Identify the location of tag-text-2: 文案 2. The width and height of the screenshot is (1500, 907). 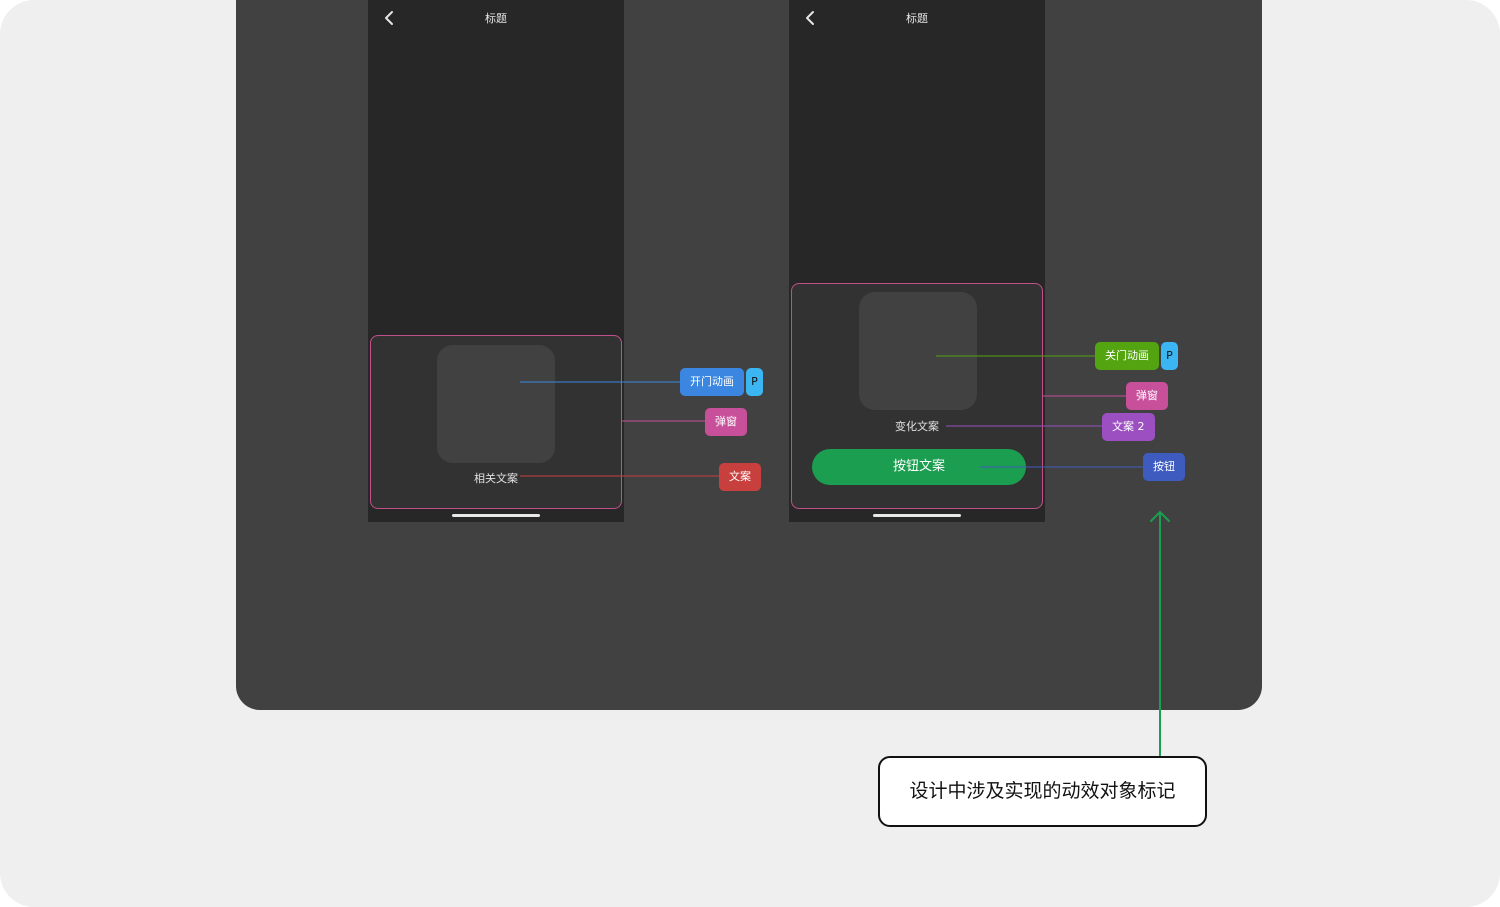
(1128, 427).